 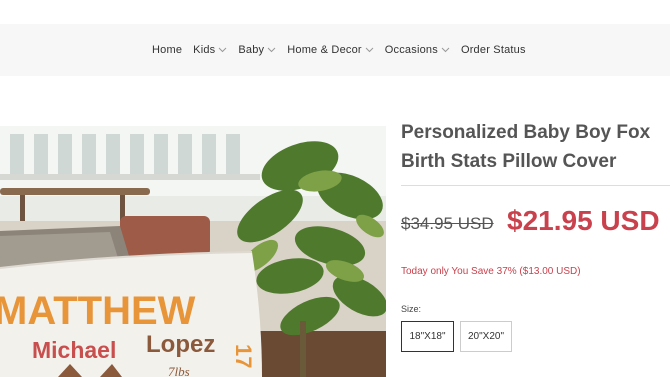 What do you see at coordinates (491, 271) in the screenshot?
I see `savings-text: Today only You Save 37% ($13.00 USD)` at bounding box center [491, 271].